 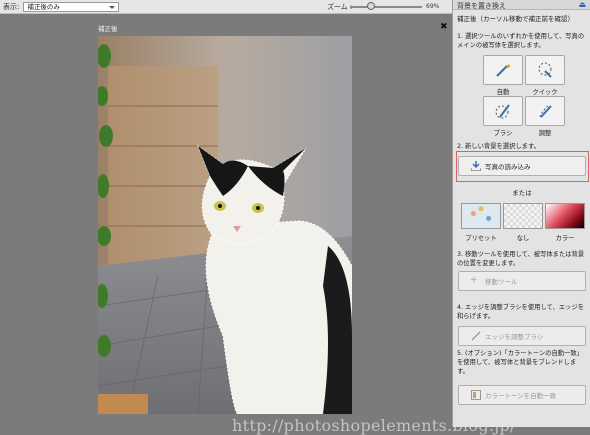 What do you see at coordinates (565, 238) in the screenshot?
I see `color-background-label: カラー` at bounding box center [565, 238].